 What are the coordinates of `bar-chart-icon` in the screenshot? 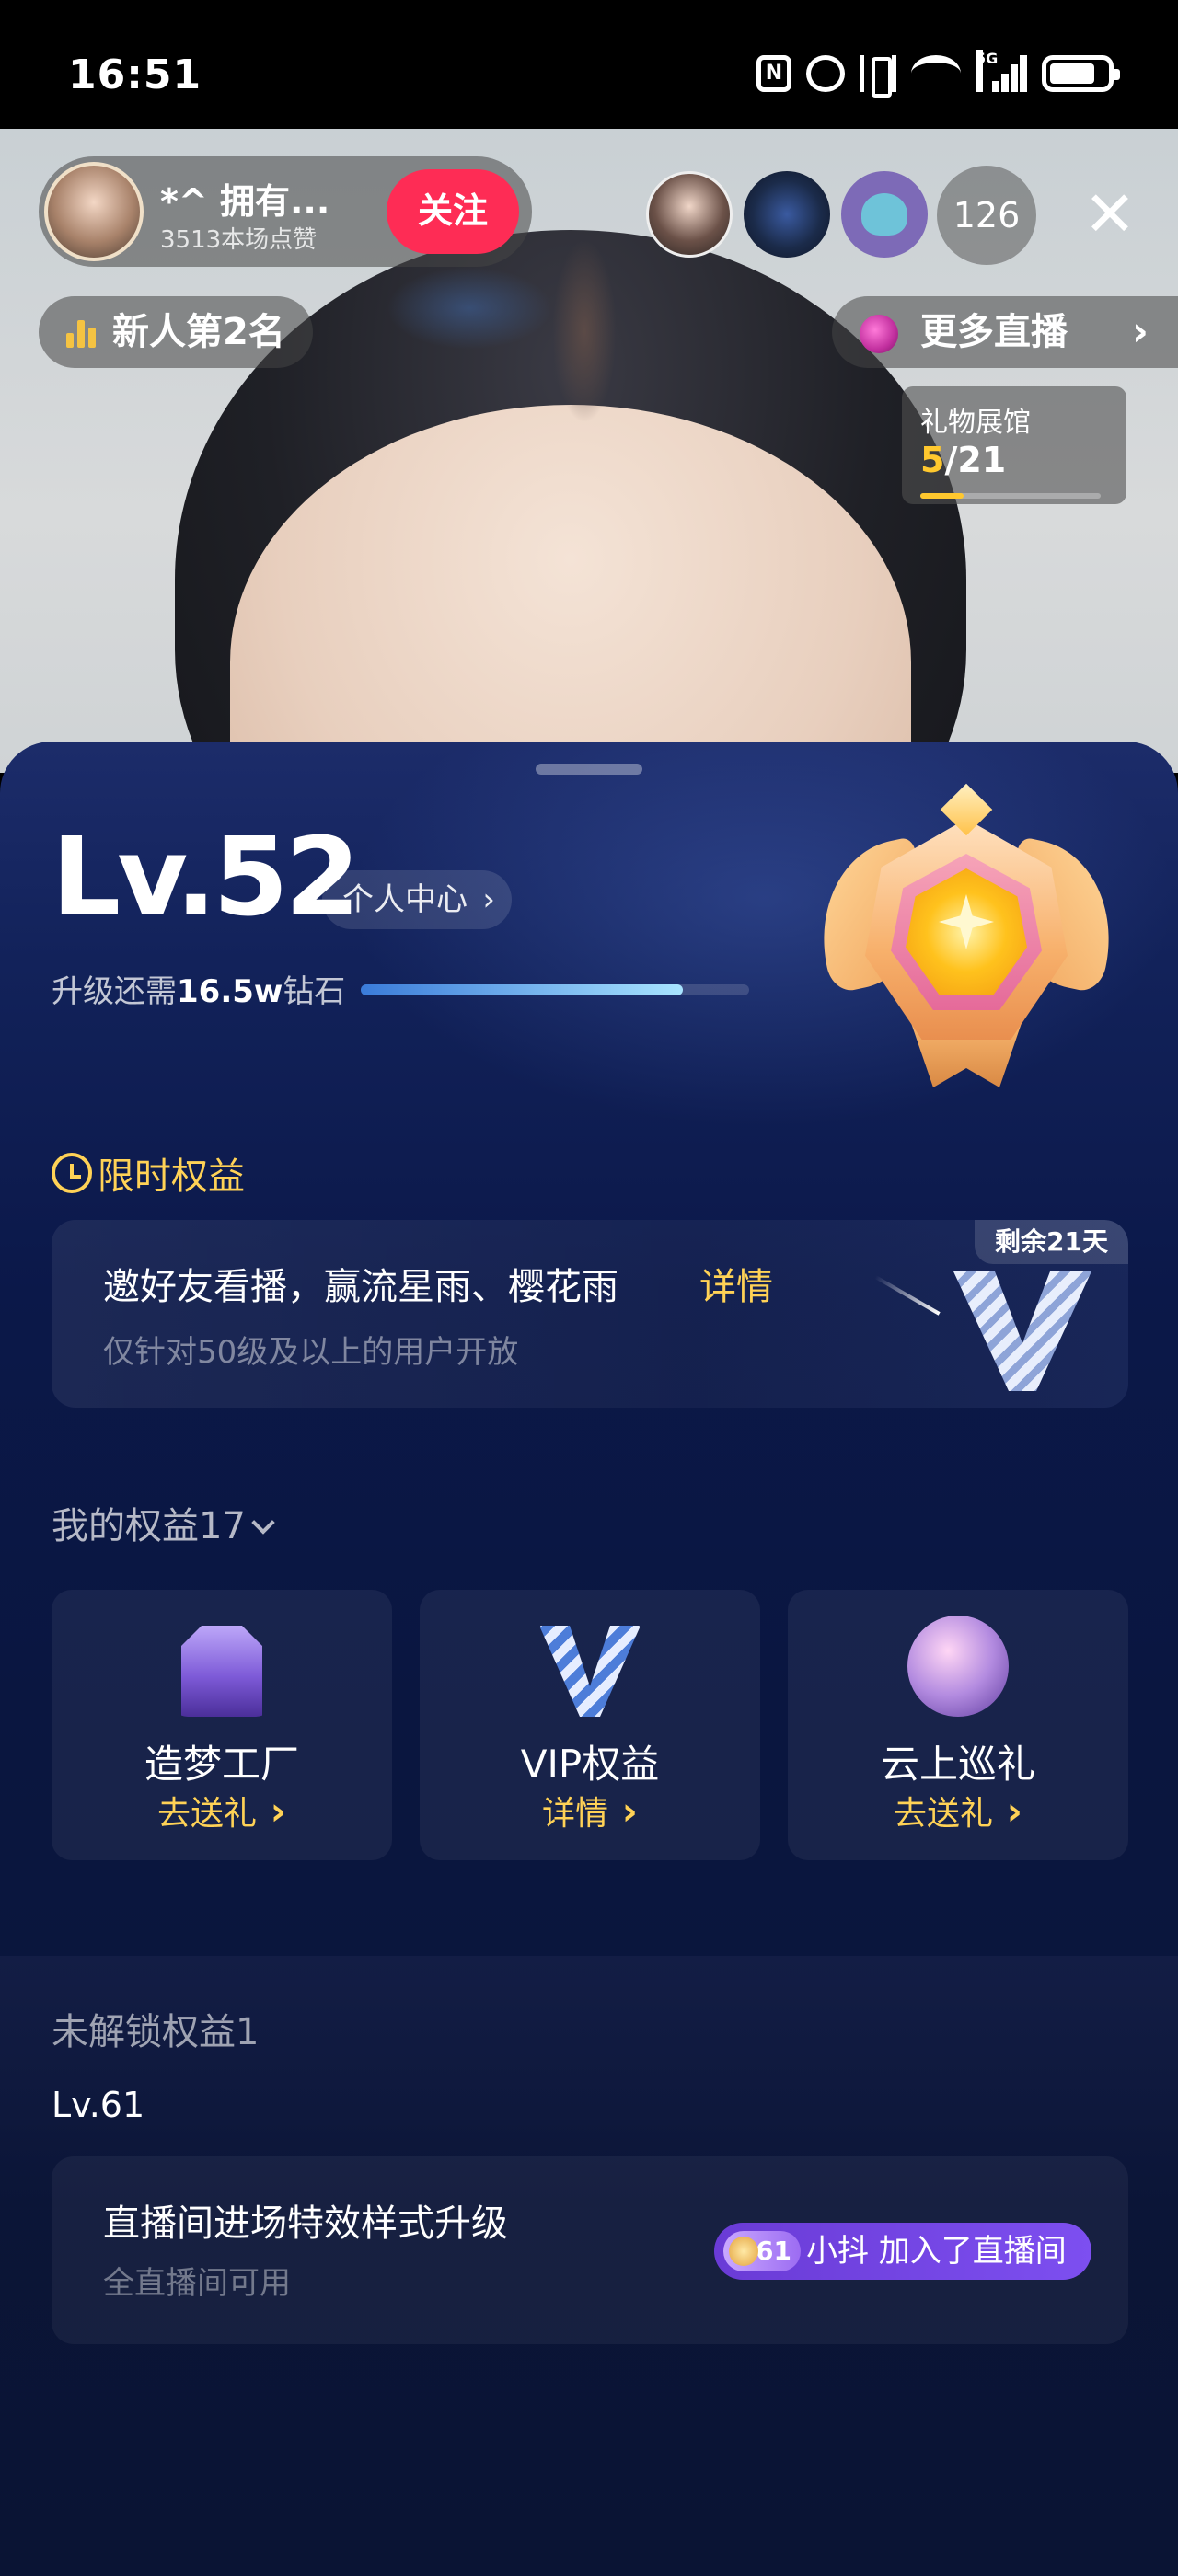 It's located at (82, 332).